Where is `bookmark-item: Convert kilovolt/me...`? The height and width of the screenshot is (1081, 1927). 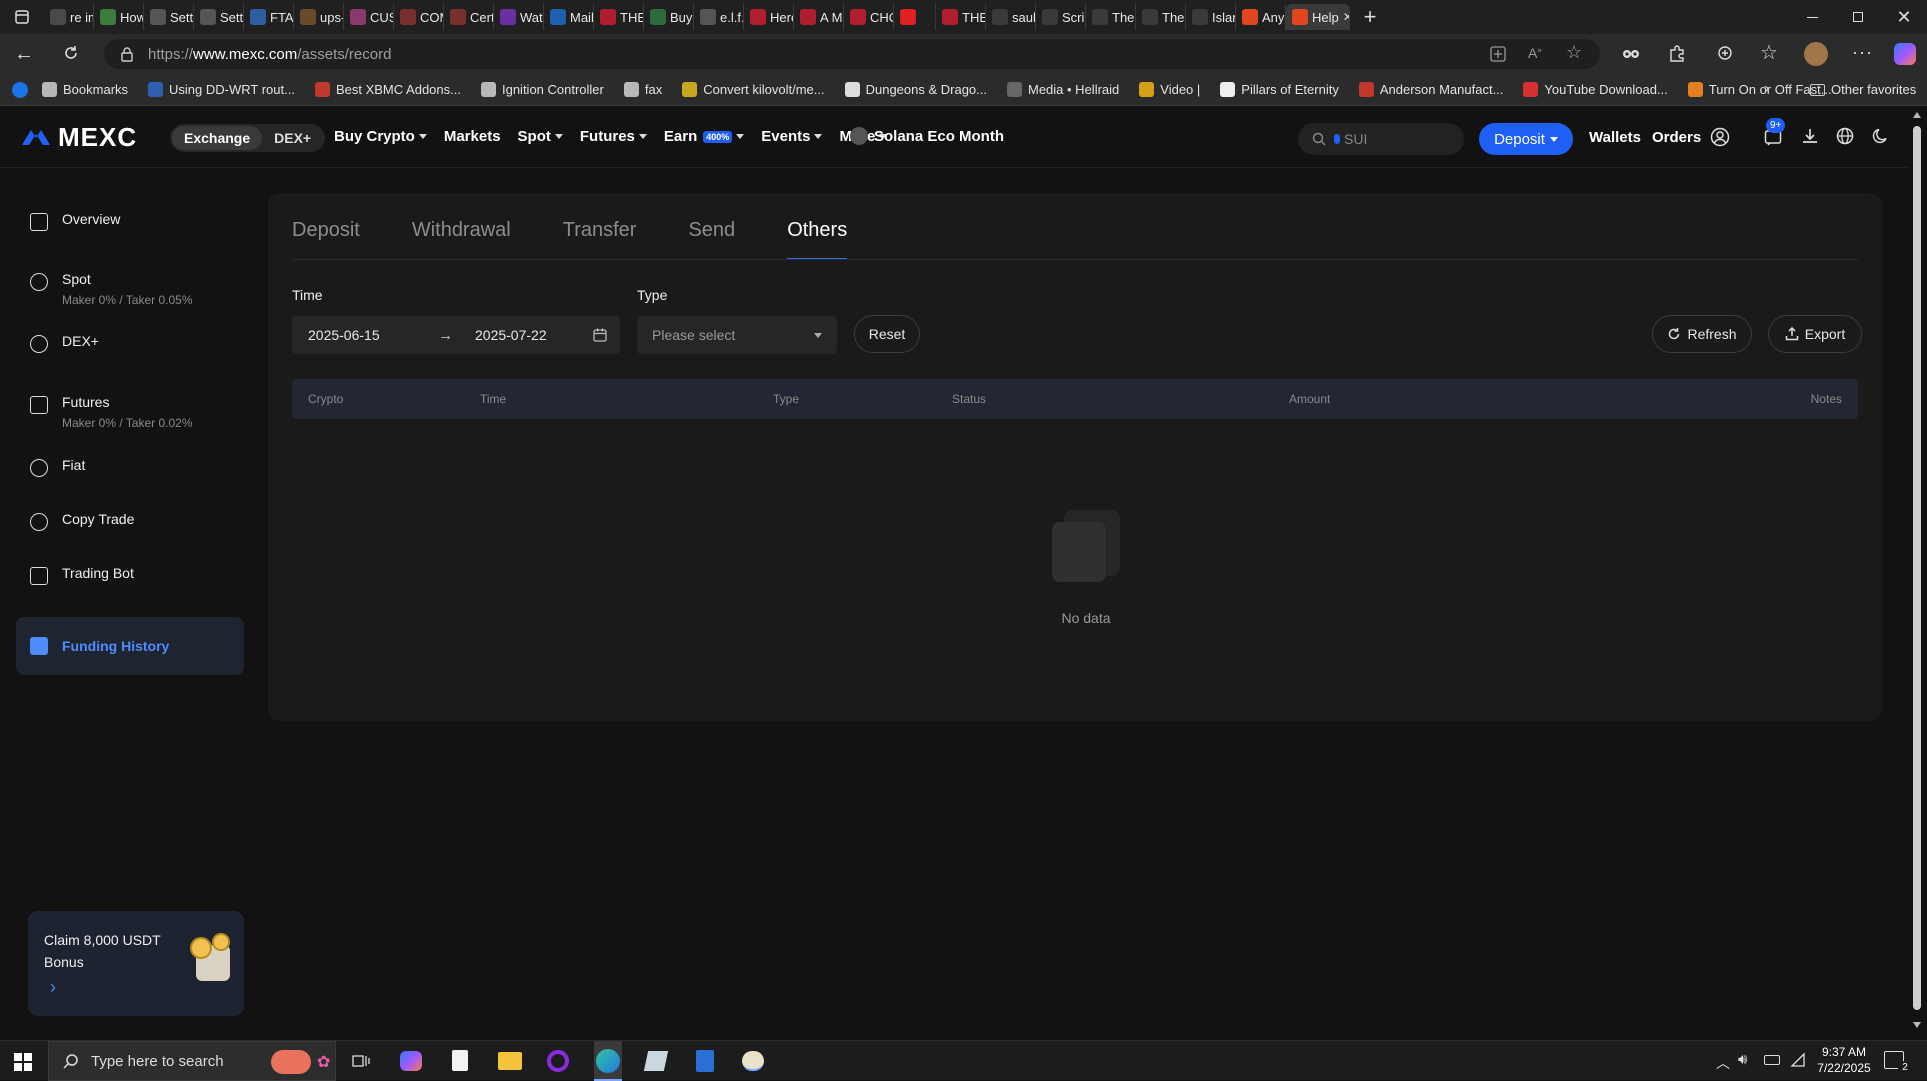 bookmark-item: Convert kilovolt/me... is located at coordinates (753, 89).